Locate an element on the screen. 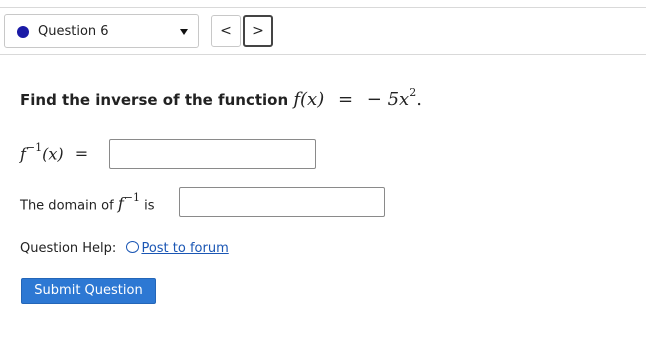 The height and width of the screenshot is (357, 646). domain-answer-label: The domain of f−1 is is located at coordinates (87, 202).